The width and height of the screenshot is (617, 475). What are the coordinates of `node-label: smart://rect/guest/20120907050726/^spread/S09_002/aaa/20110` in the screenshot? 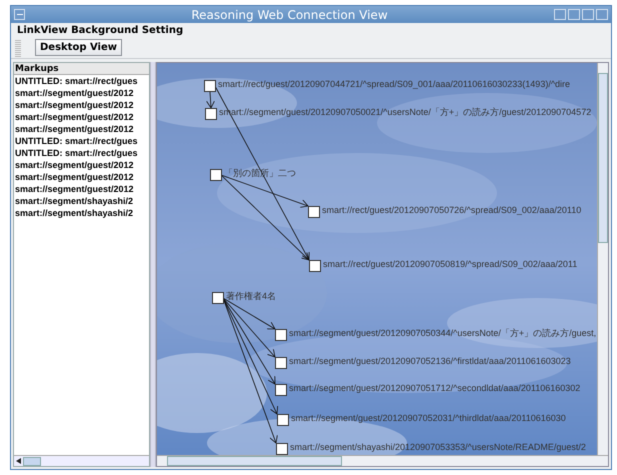 It's located at (452, 210).